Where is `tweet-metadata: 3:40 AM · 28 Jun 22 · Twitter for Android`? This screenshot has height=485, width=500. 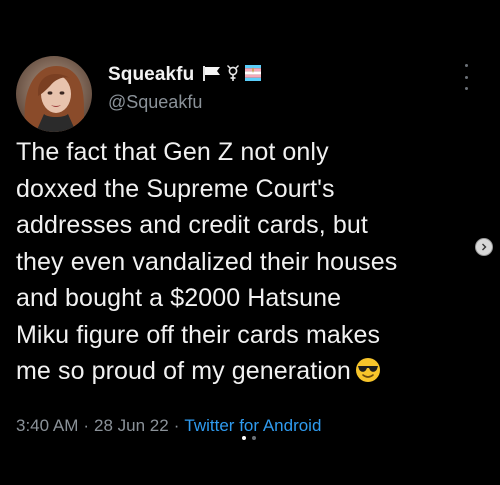 tweet-metadata: 3:40 AM · 28 Jun 22 · Twitter for Android is located at coordinates (168, 426).